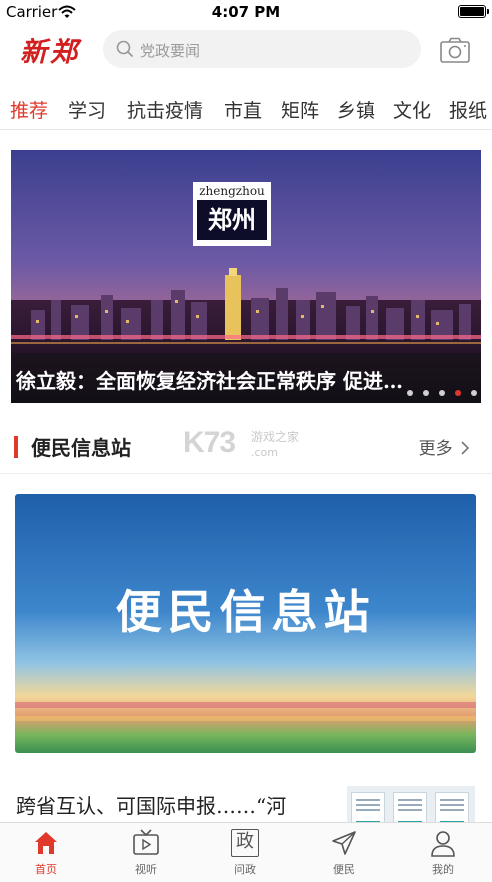  Describe the element at coordinates (29, 109) in the screenshot. I see `tab-recommend: 推荐` at that location.